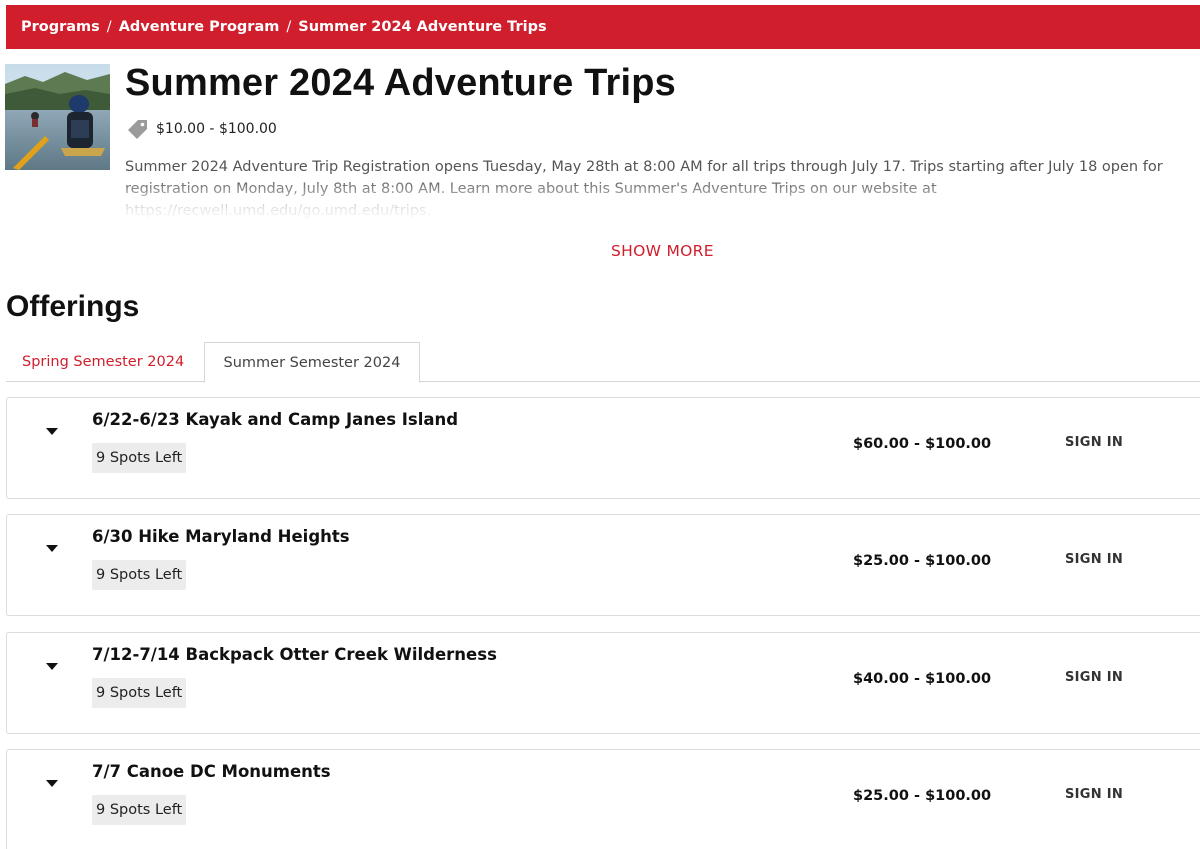  I want to click on program-thumbnail-image, so click(57, 117).